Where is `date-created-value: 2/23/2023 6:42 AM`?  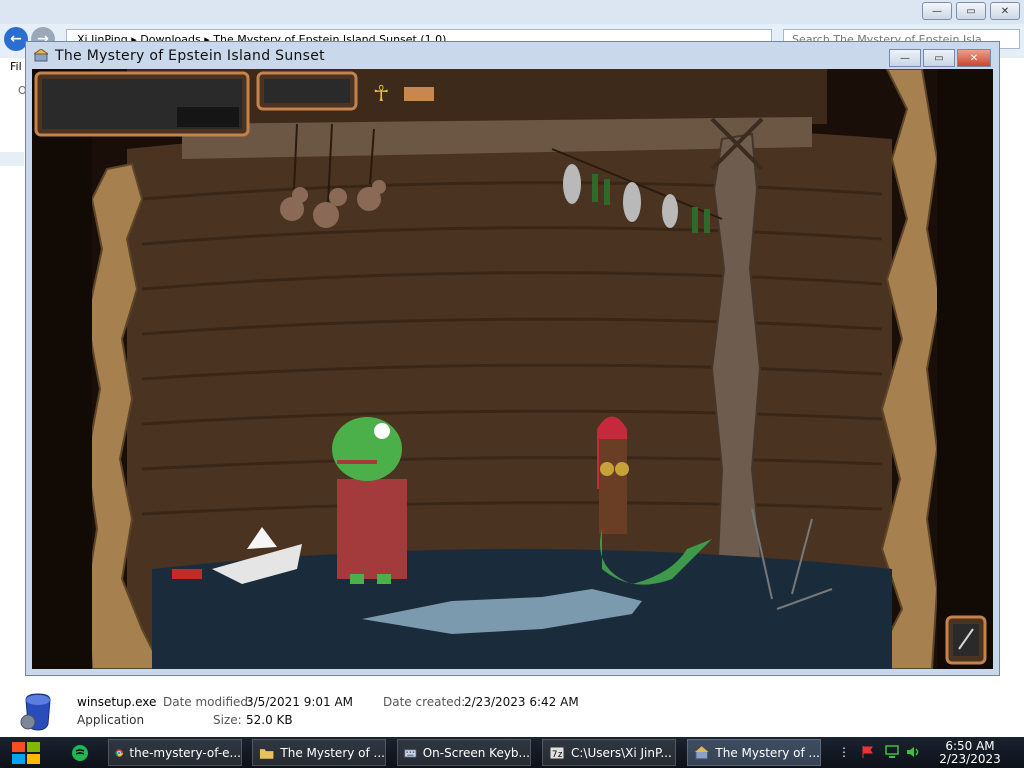 date-created-value: 2/23/2023 6:42 AM is located at coordinates (521, 702).